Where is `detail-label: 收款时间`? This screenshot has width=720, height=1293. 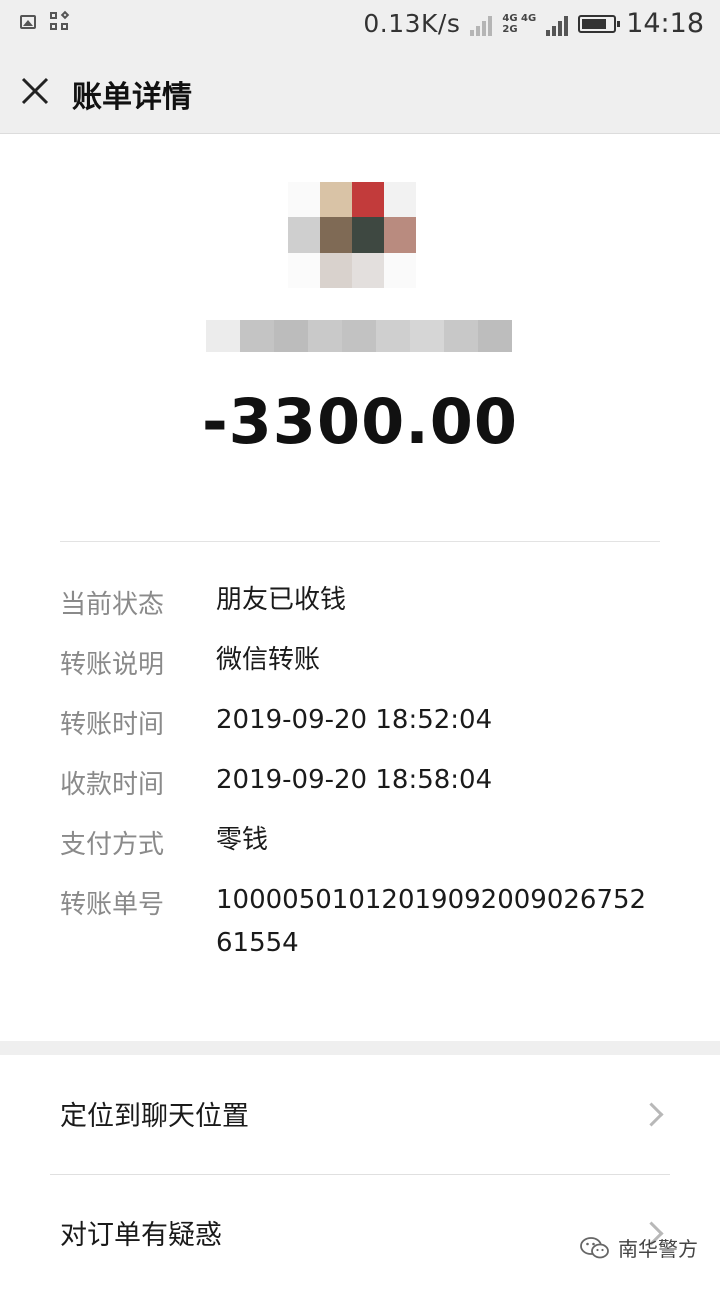
detail-label: 收款时间 is located at coordinates (112, 785).